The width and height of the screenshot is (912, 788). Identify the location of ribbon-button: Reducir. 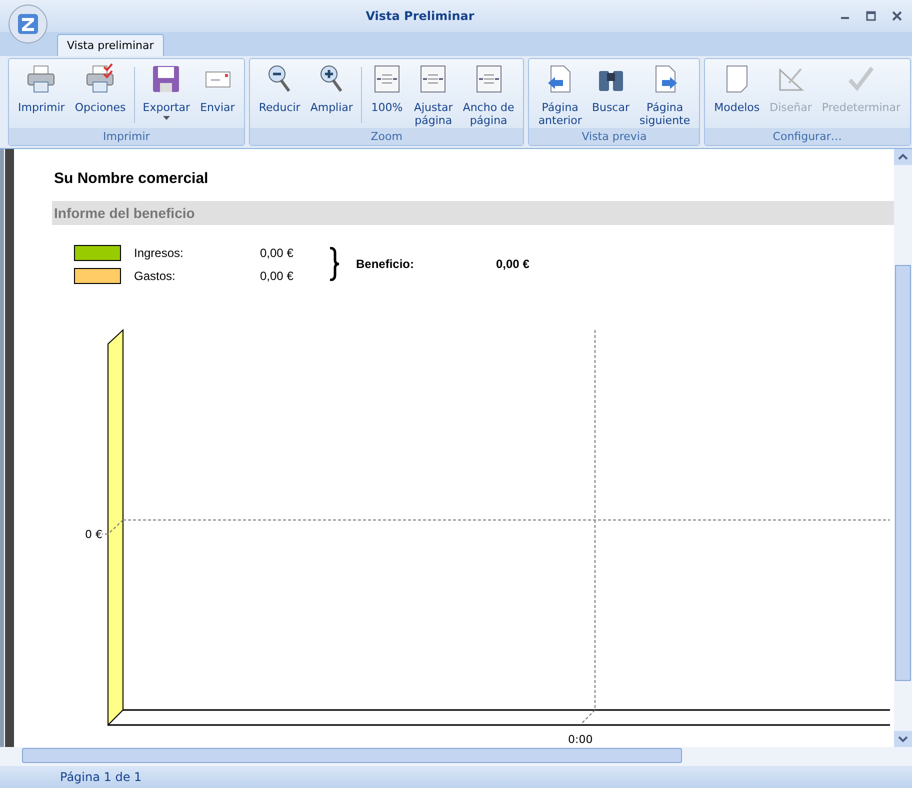
(280, 88).